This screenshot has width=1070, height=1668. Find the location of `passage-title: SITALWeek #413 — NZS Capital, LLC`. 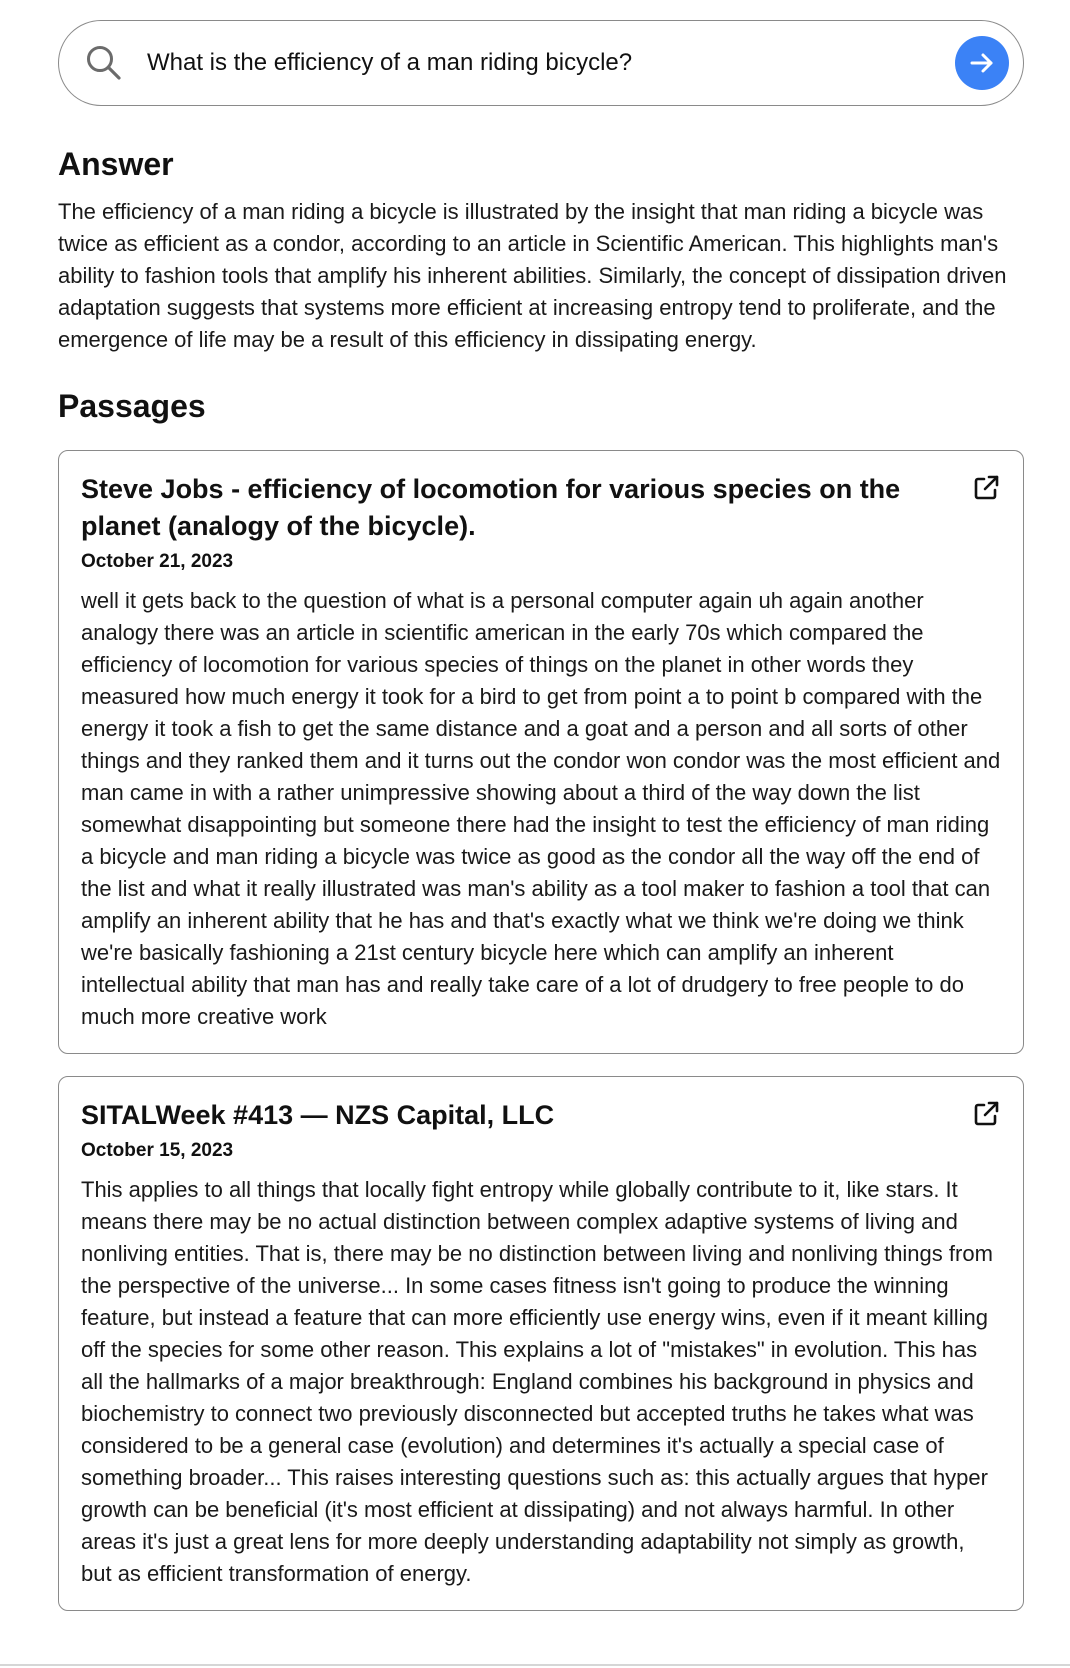

passage-title: SITALWeek #413 — NZS Capital, LLC is located at coordinates (318, 1115).